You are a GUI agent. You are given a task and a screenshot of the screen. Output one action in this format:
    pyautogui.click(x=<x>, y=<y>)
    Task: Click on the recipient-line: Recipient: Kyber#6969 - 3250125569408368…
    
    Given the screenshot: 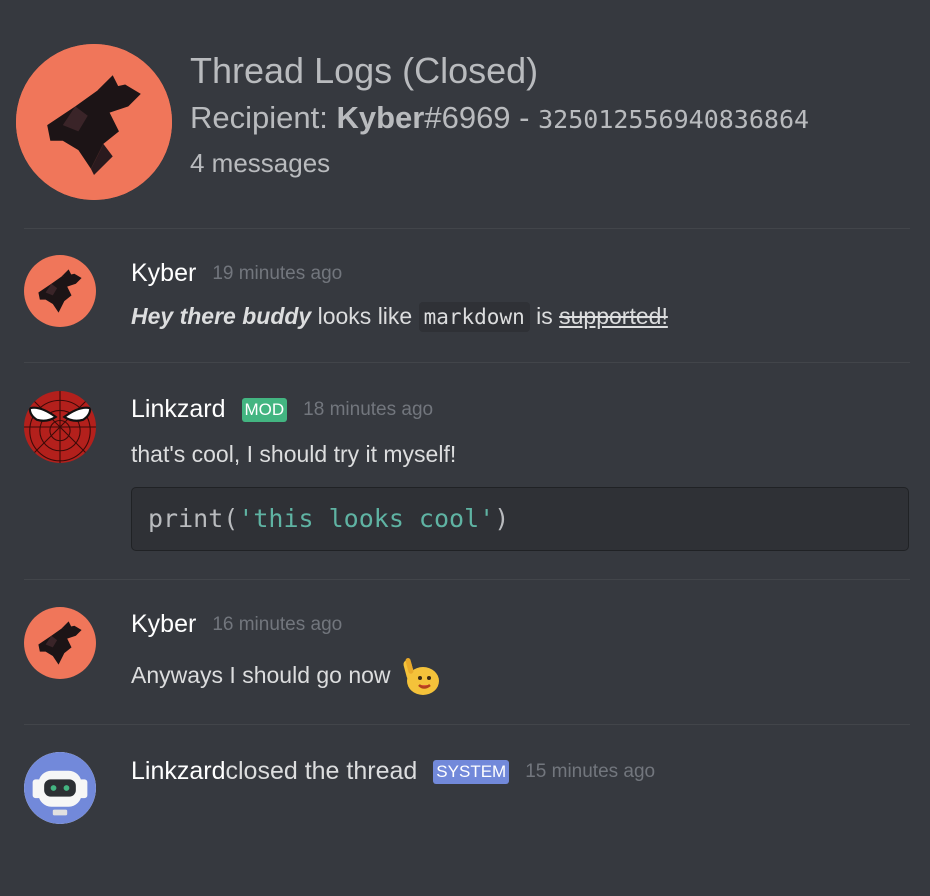 What is the action you would take?
    pyautogui.click(x=499, y=118)
    